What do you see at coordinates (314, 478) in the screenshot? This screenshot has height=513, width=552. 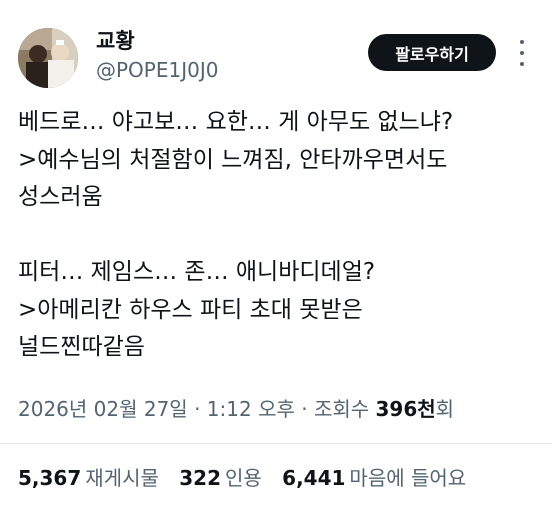 I see `likes-count: 6,441` at bounding box center [314, 478].